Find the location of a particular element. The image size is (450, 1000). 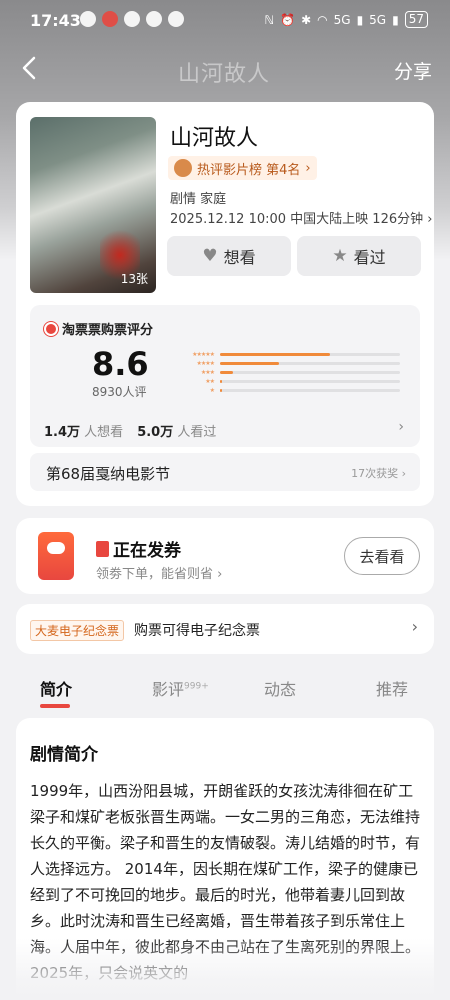

star-row: ★ is located at coordinates (288, 390).